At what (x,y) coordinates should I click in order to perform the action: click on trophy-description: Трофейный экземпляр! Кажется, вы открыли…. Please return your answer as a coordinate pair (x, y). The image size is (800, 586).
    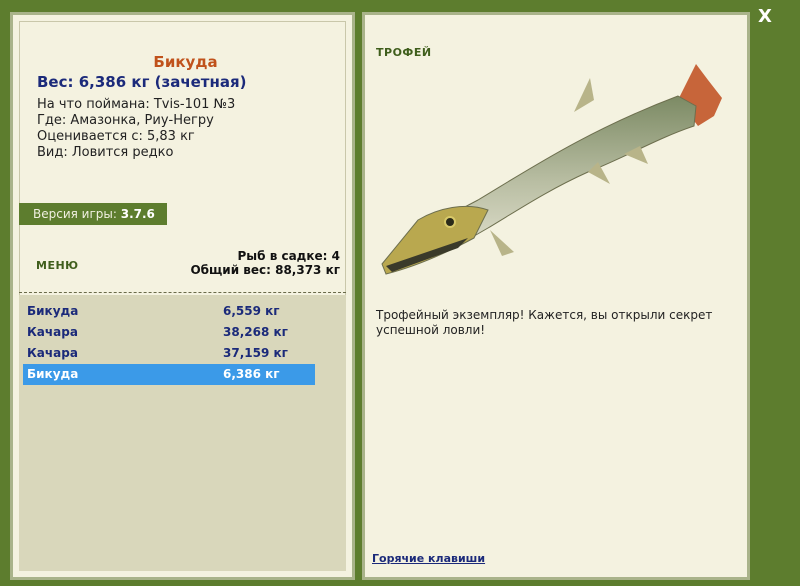
    Looking at the image, I should click on (544, 322).